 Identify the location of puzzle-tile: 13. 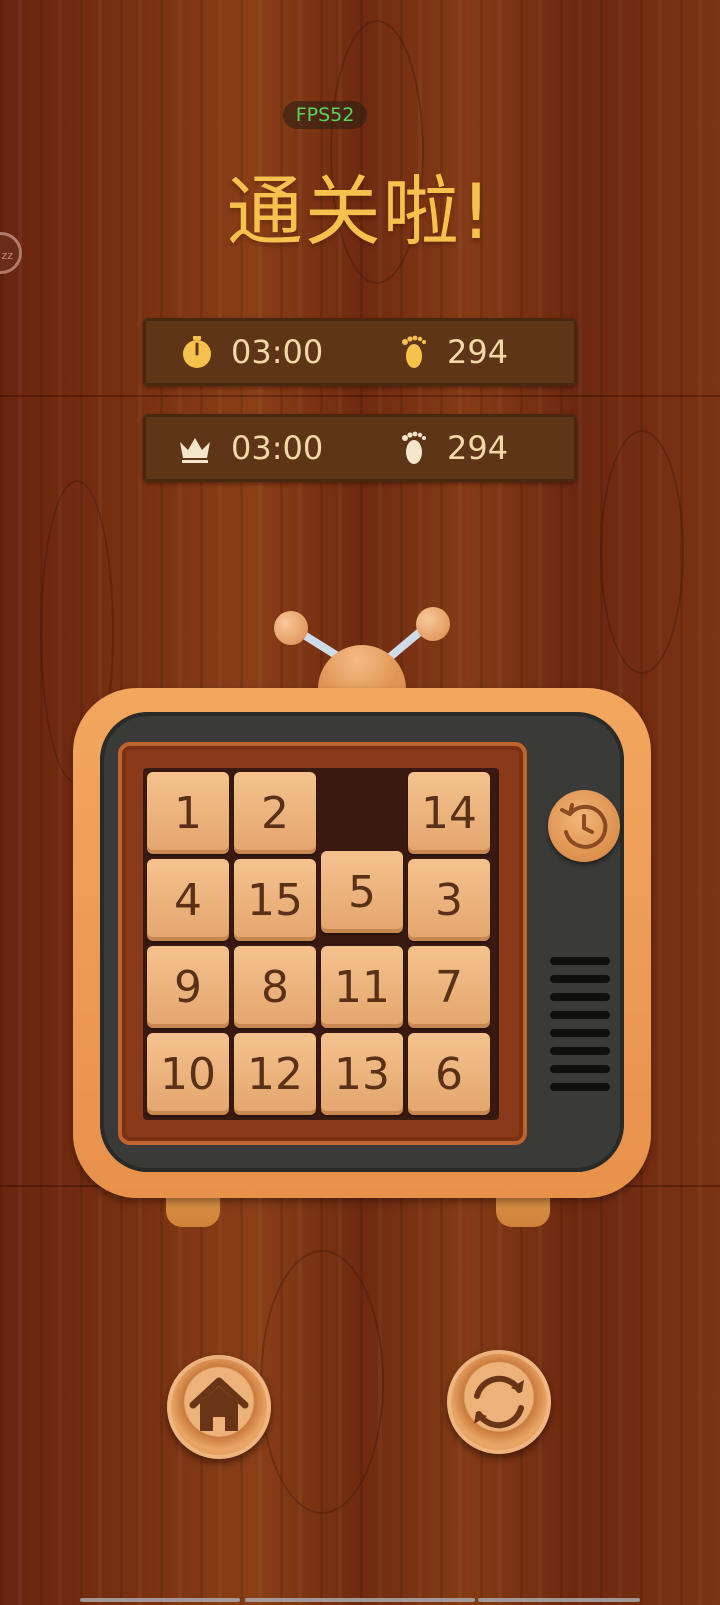
(362, 1074).